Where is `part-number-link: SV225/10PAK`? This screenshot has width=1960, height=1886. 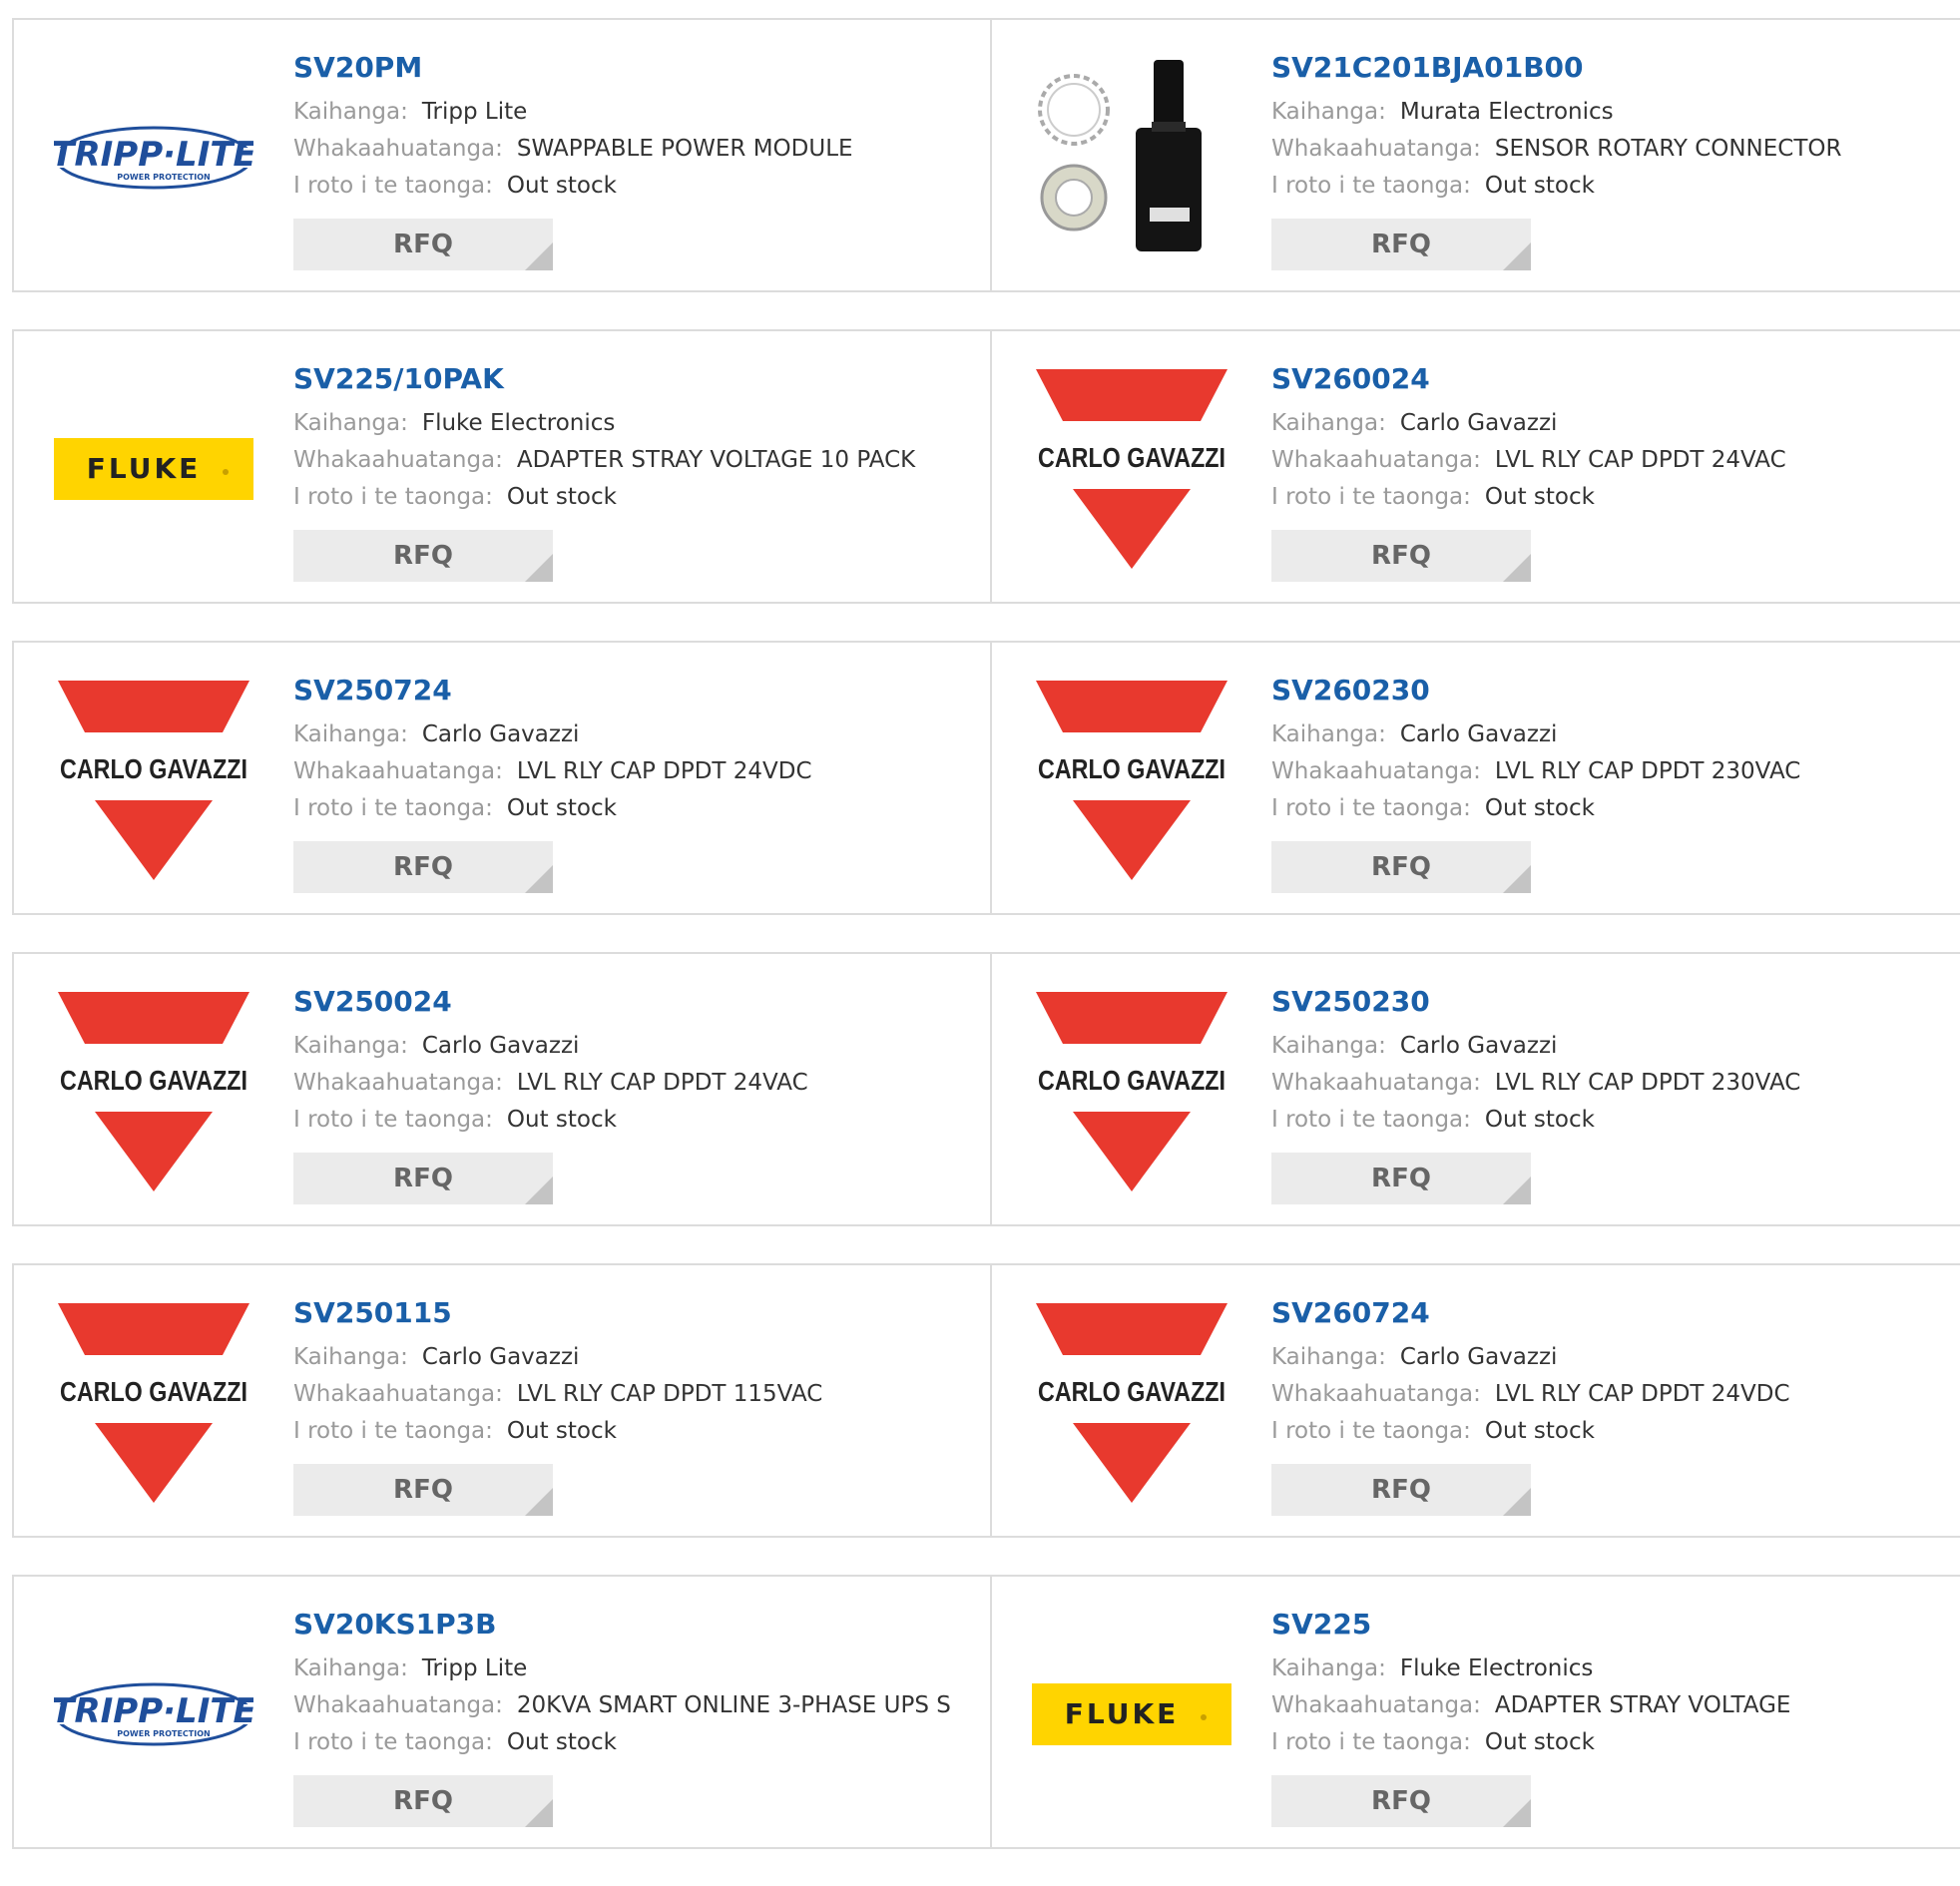
part-number-link: SV225/10PAK is located at coordinates (604, 379).